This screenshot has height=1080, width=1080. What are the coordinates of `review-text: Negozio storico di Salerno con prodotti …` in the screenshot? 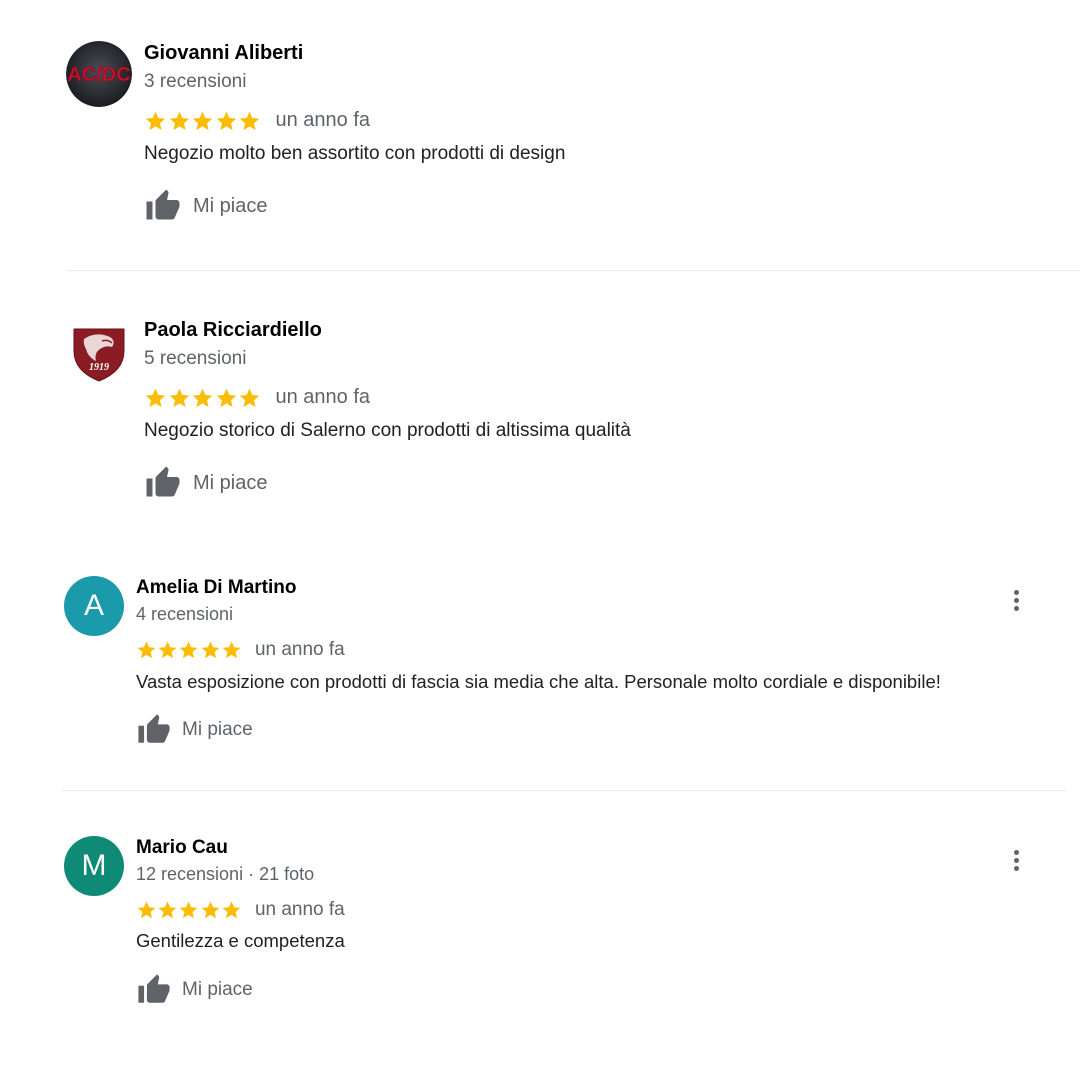 It's located at (387, 430).